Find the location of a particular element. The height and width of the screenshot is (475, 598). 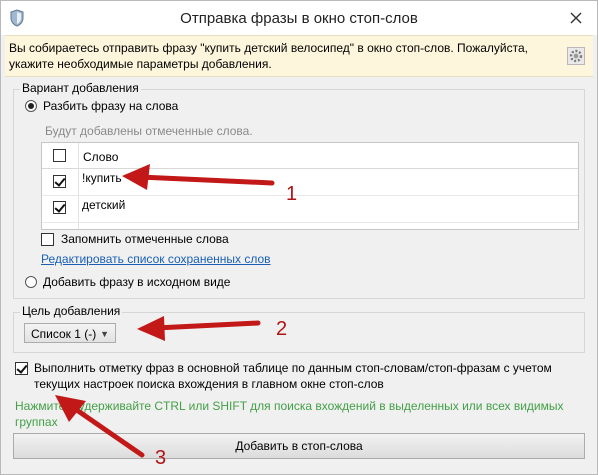

split-hint: Будут добавлены отмеченные слова. is located at coordinates (149, 131).